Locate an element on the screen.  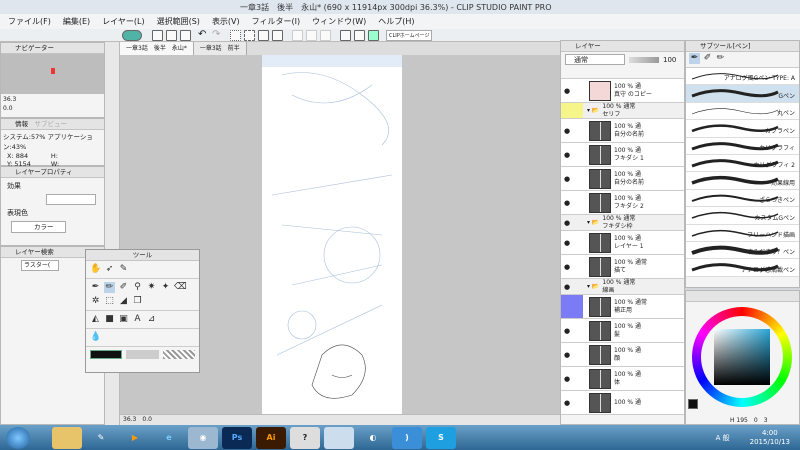
layer-row: ● 100 % 通体 is located at coordinates (622, 379).